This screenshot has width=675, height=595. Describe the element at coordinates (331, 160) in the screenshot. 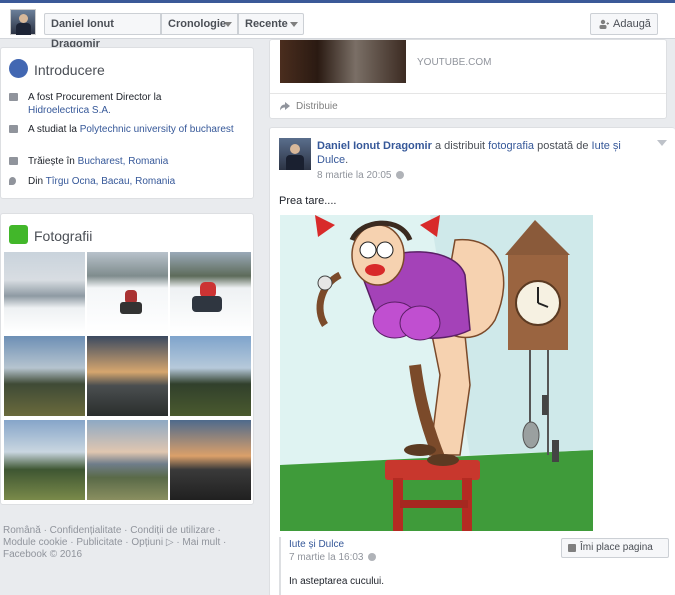

I see `origin-page-link-cont: Dulce` at that location.